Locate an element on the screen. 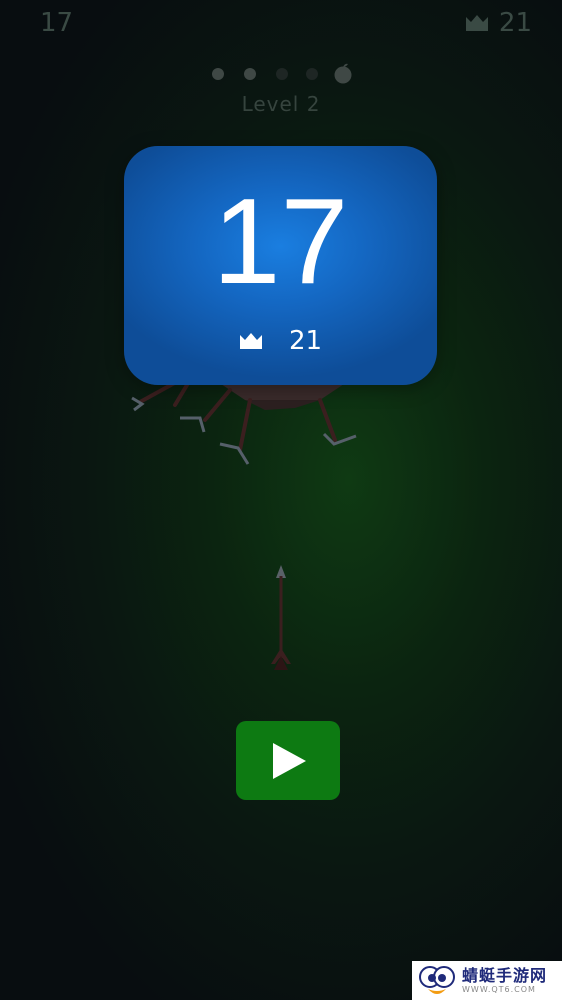  current-score: 17 is located at coordinates (57, 23).